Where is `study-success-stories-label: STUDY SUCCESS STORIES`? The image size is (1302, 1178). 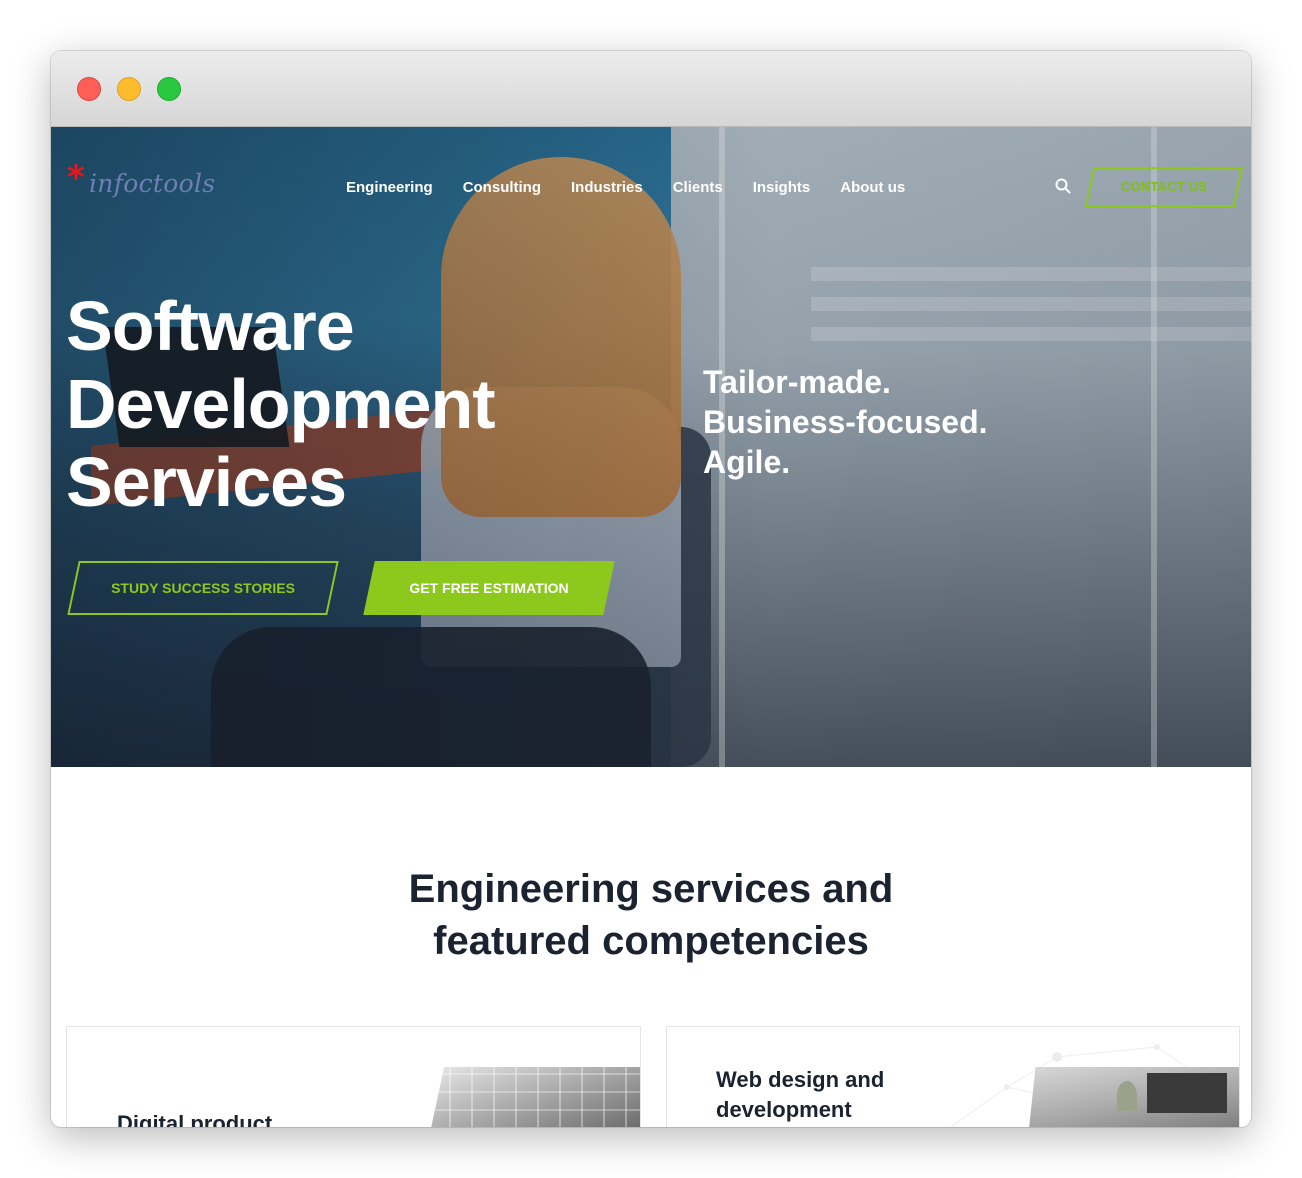 study-success-stories-label: STUDY SUCCESS STORIES is located at coordinates (203, 588).